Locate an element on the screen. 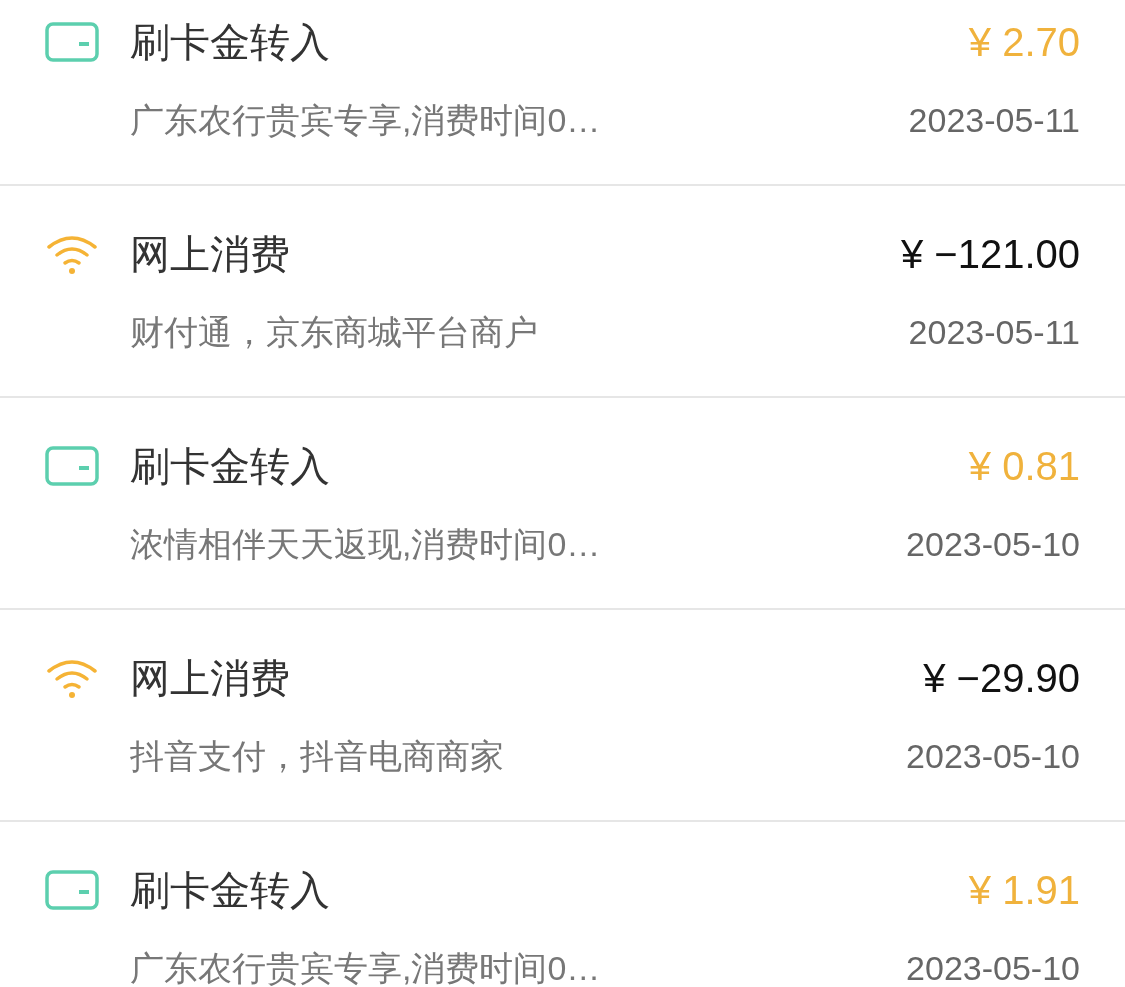 This screenshot has width=1125, height=987. transaction-amount: ¥ 2.70 is located at coordinates (1024, 42).